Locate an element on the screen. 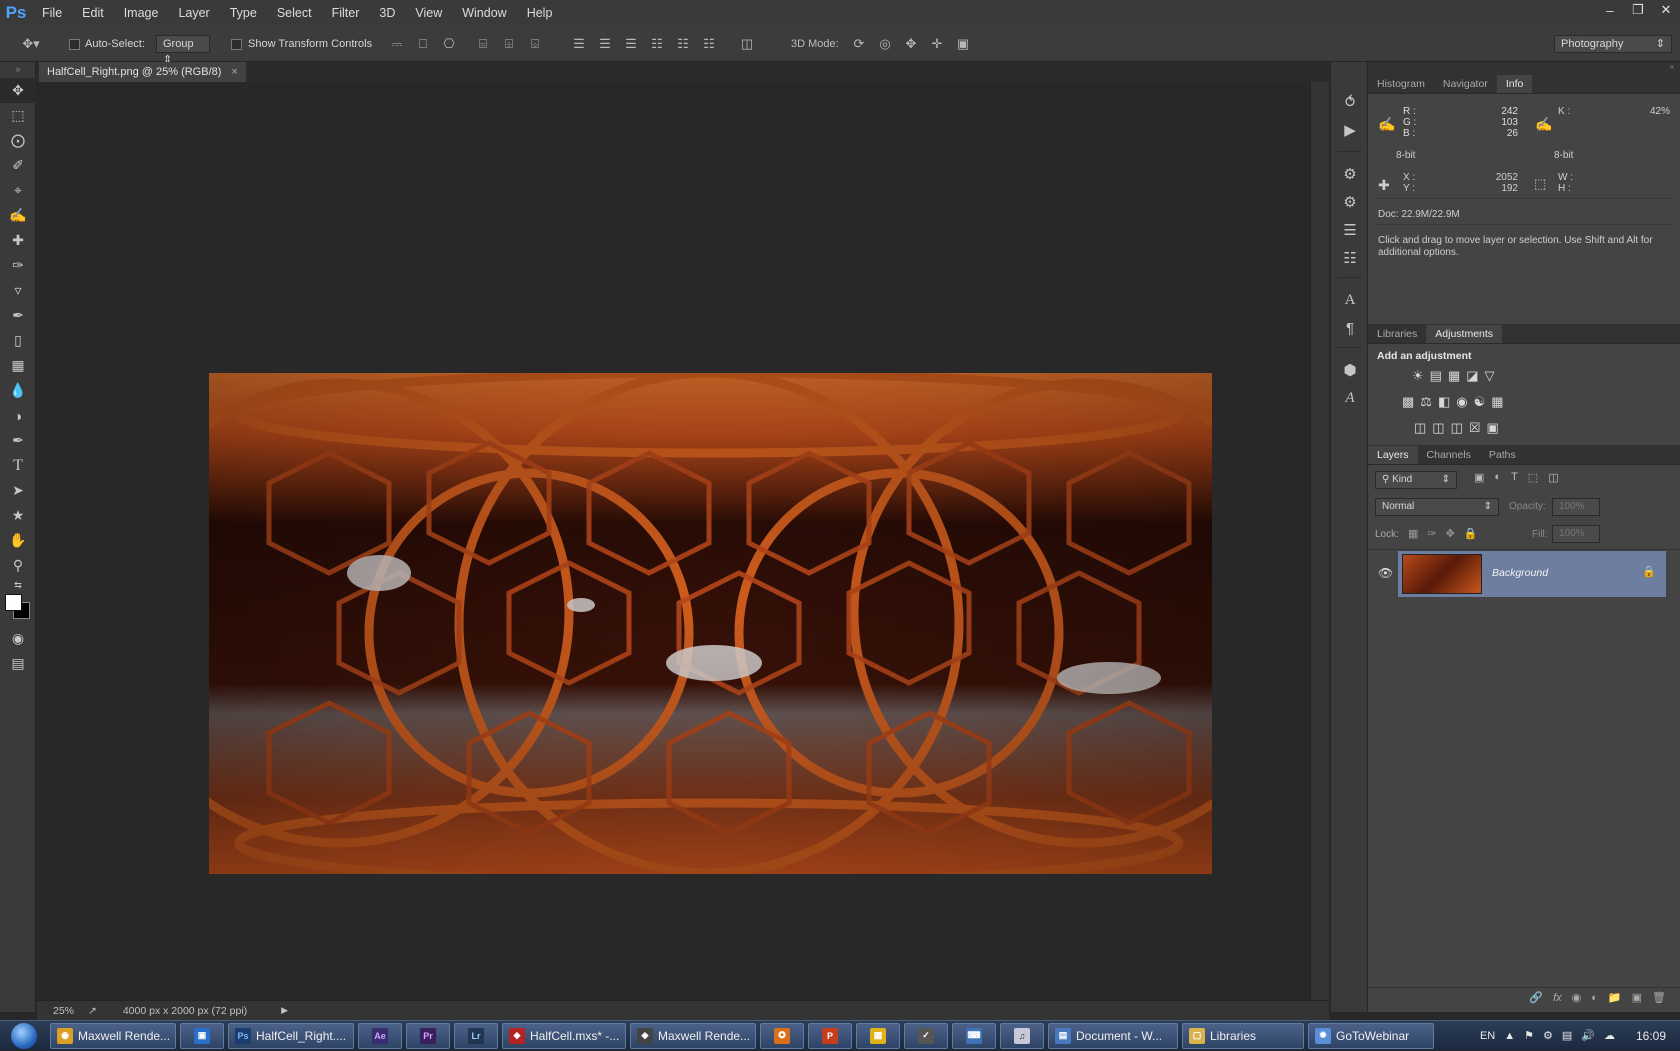  menu-3d: 3D is located at coordinates (387, 13).